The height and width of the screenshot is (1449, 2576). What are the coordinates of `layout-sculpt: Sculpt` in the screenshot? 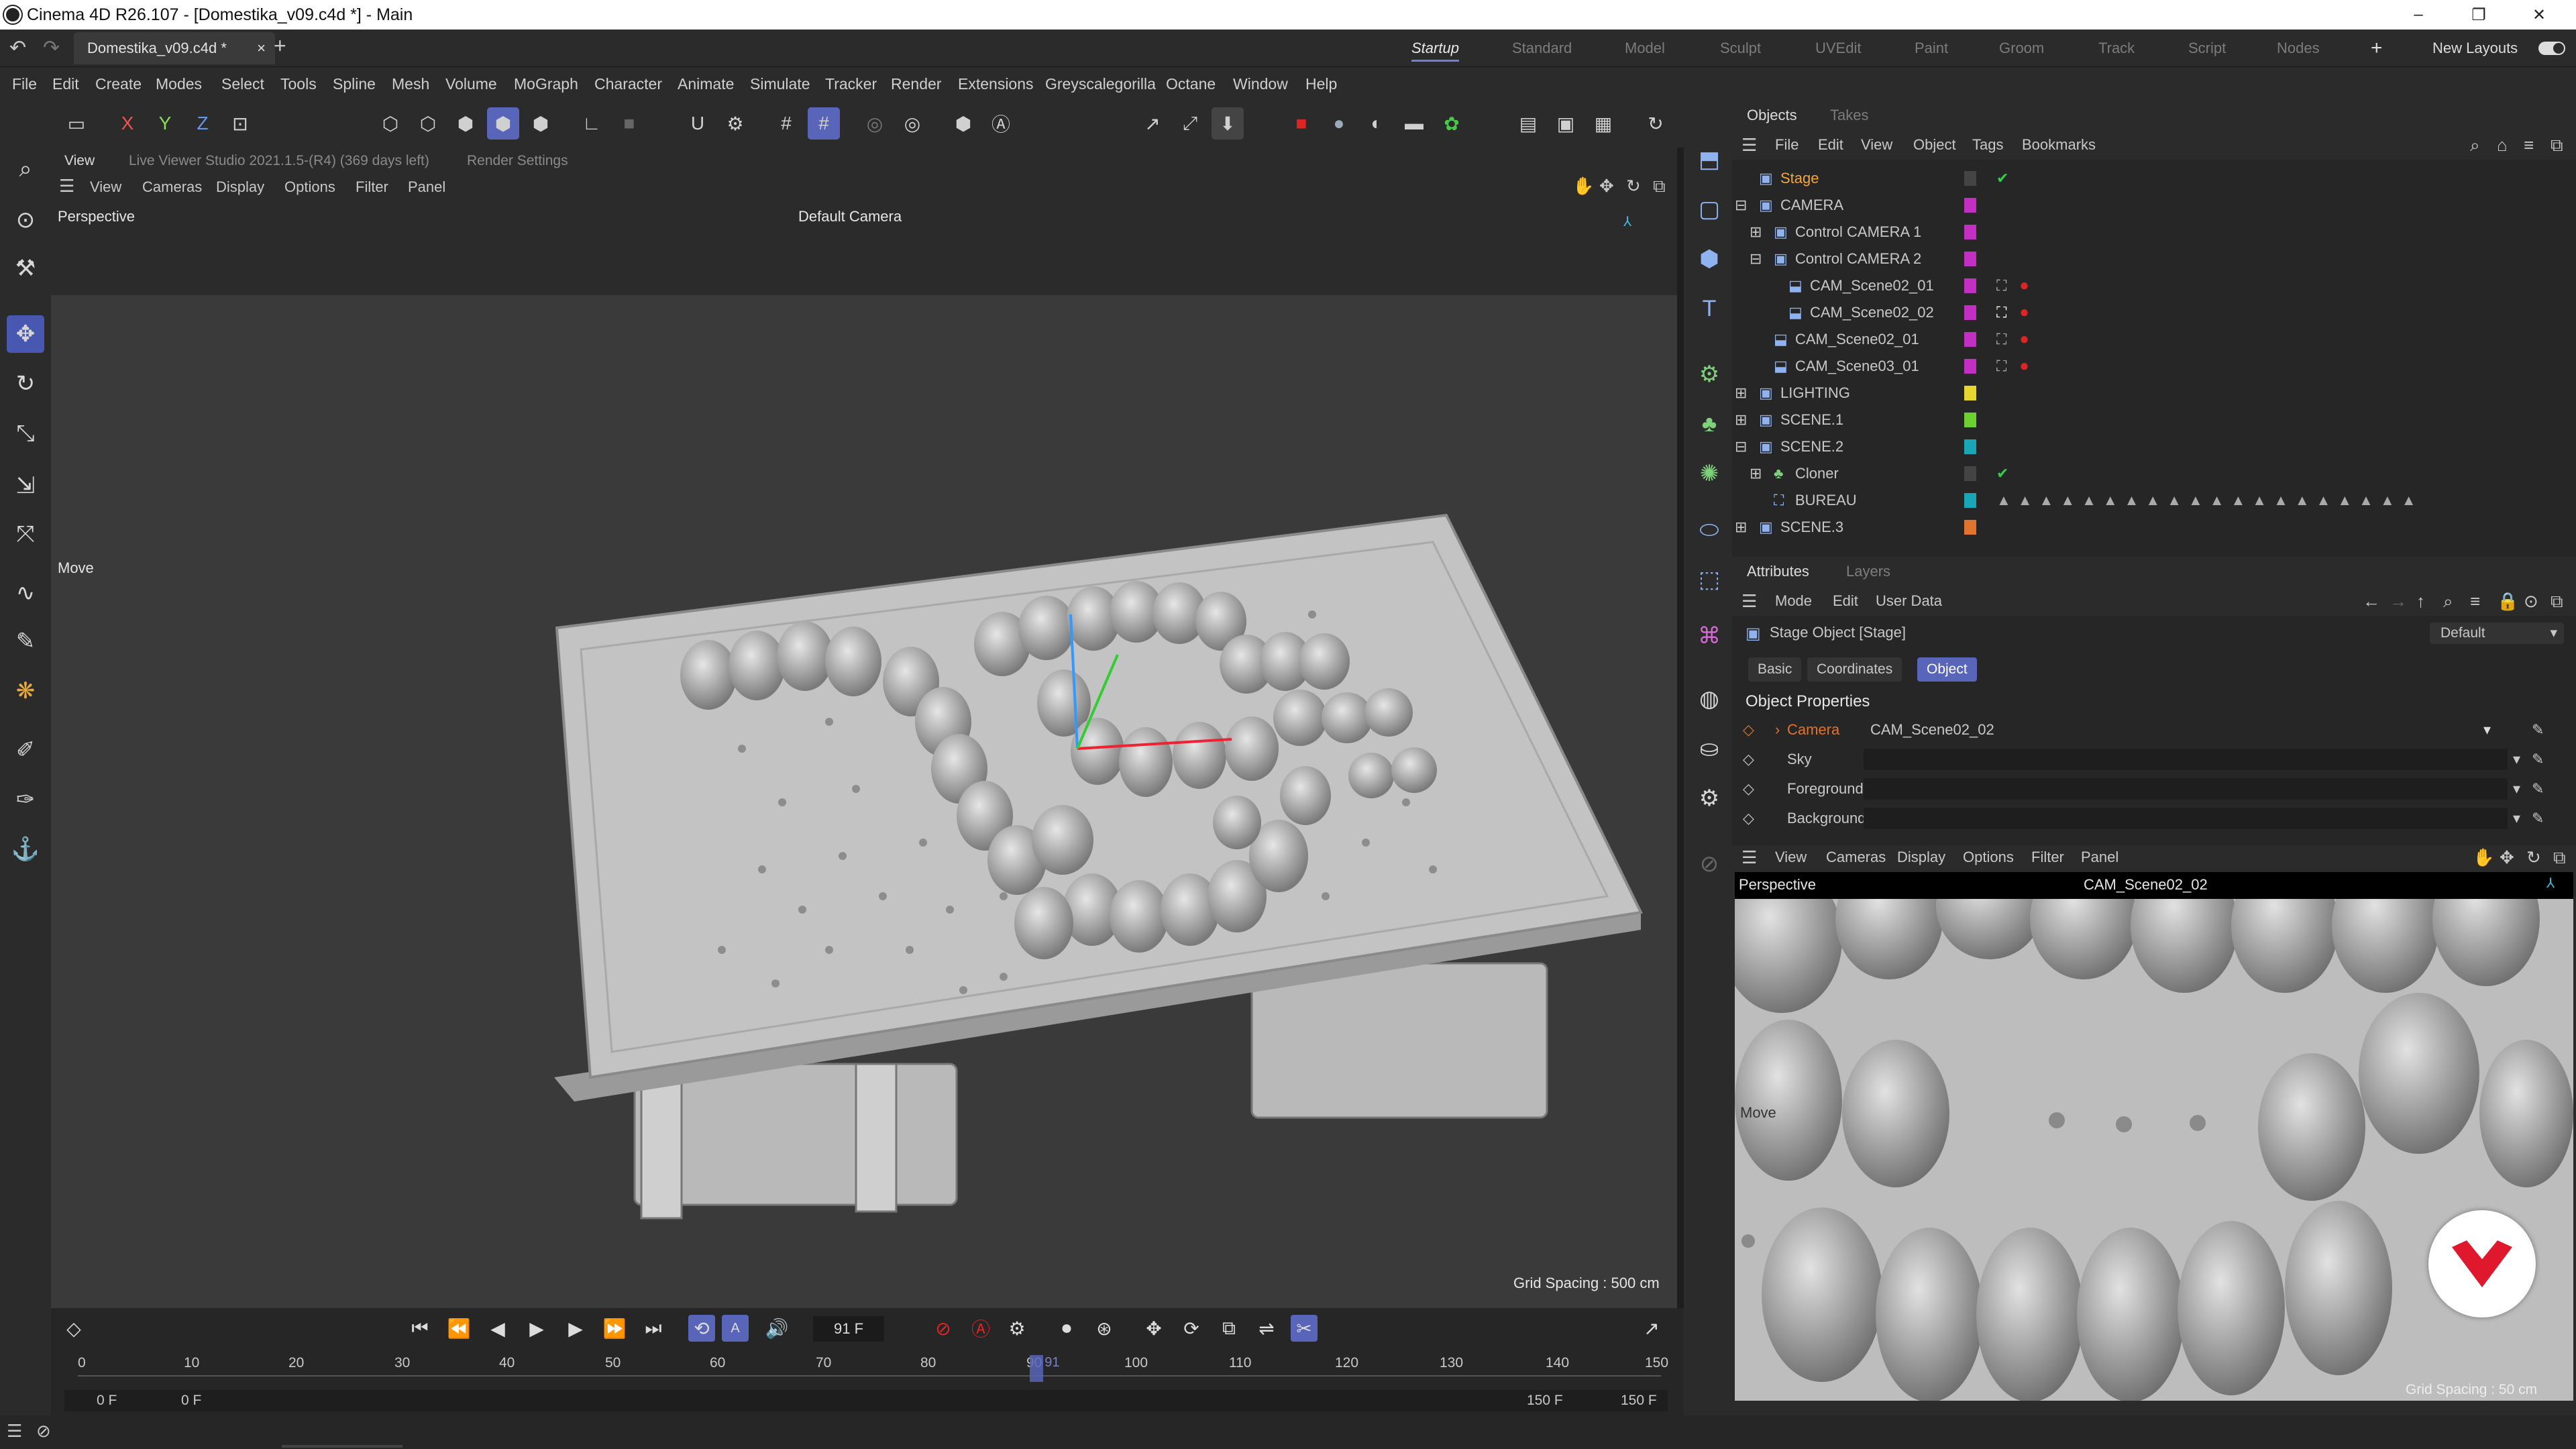 It's located at (1740, 48).